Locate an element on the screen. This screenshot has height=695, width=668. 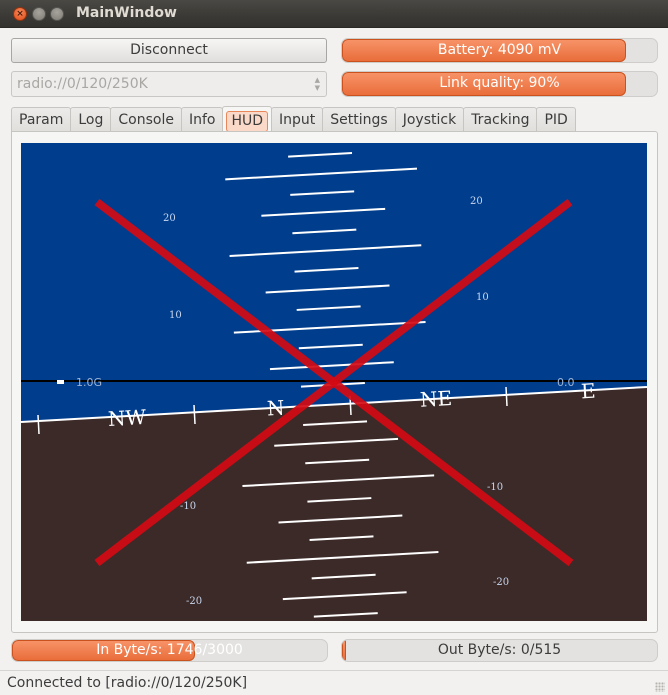
tab-label: Log is located at coordinates (91, 120).